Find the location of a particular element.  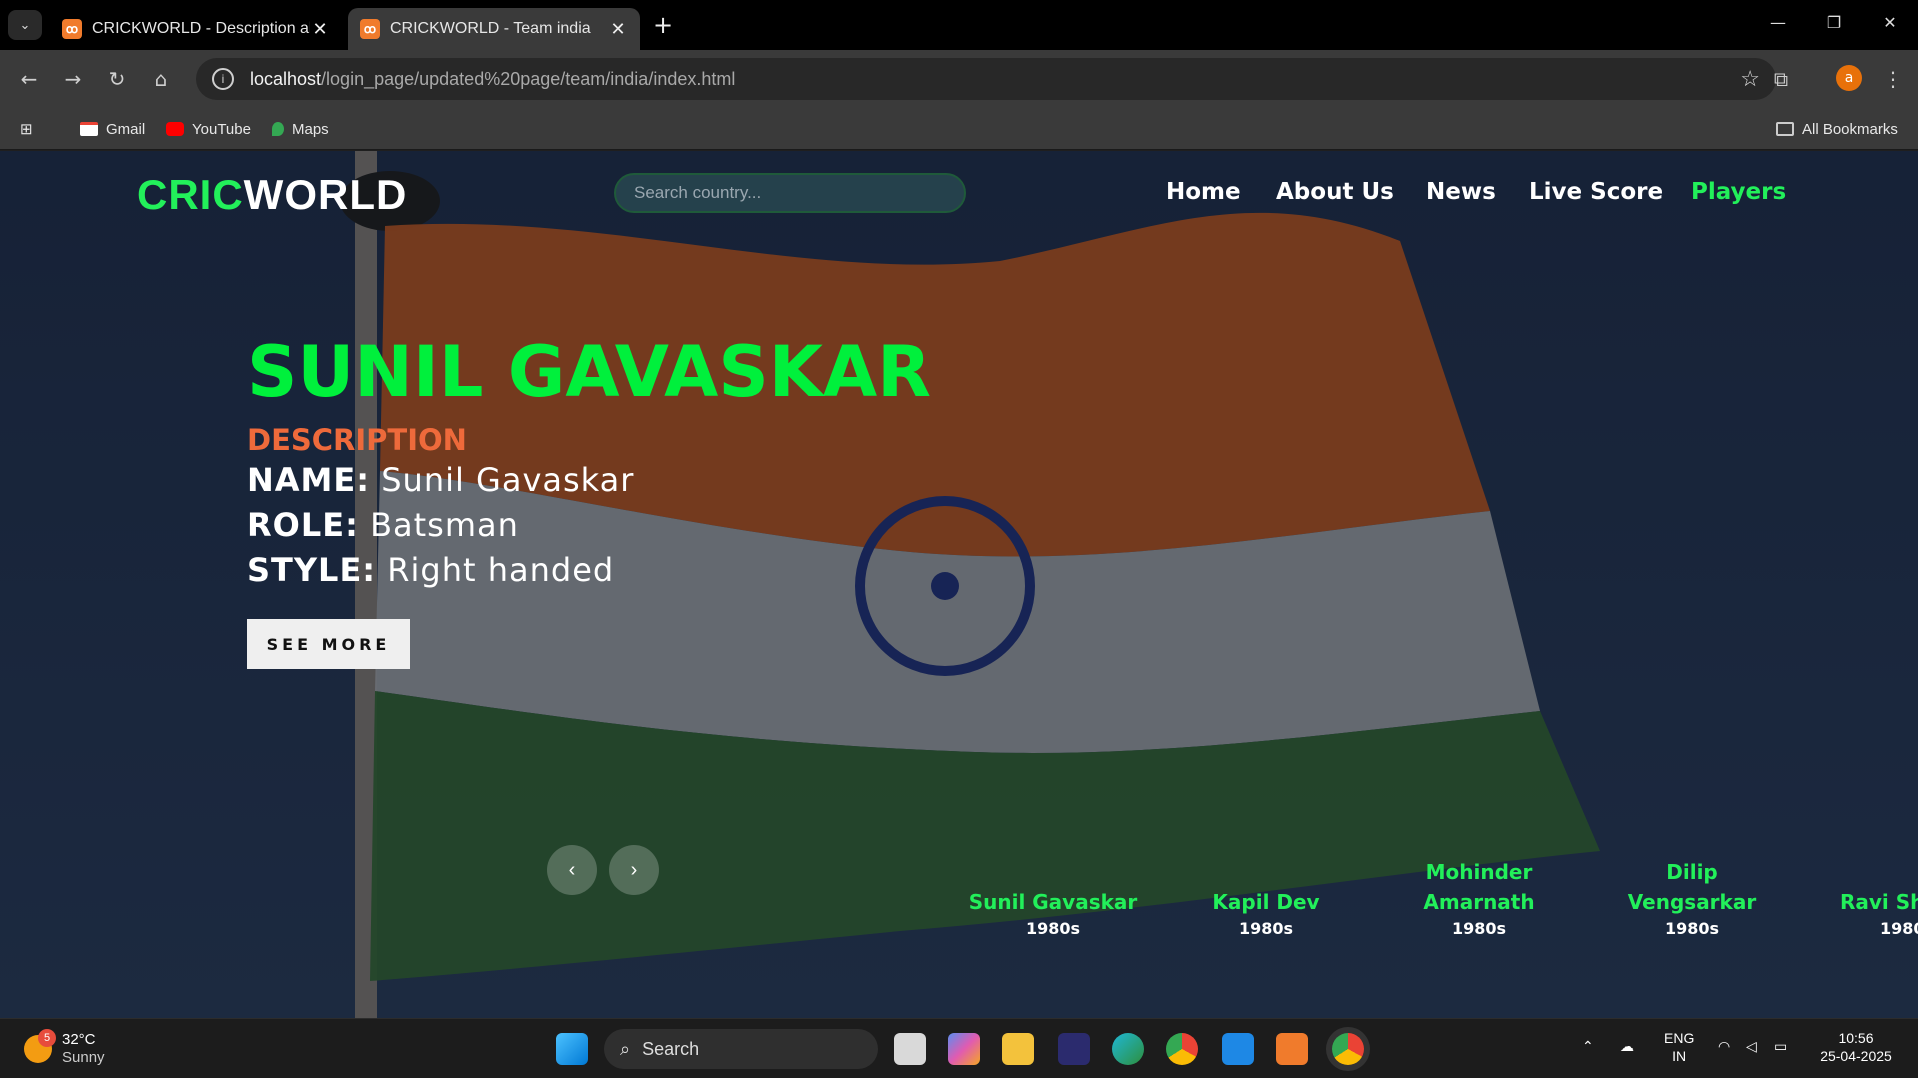

task-view-icon is located at coordinates (910, 1049).